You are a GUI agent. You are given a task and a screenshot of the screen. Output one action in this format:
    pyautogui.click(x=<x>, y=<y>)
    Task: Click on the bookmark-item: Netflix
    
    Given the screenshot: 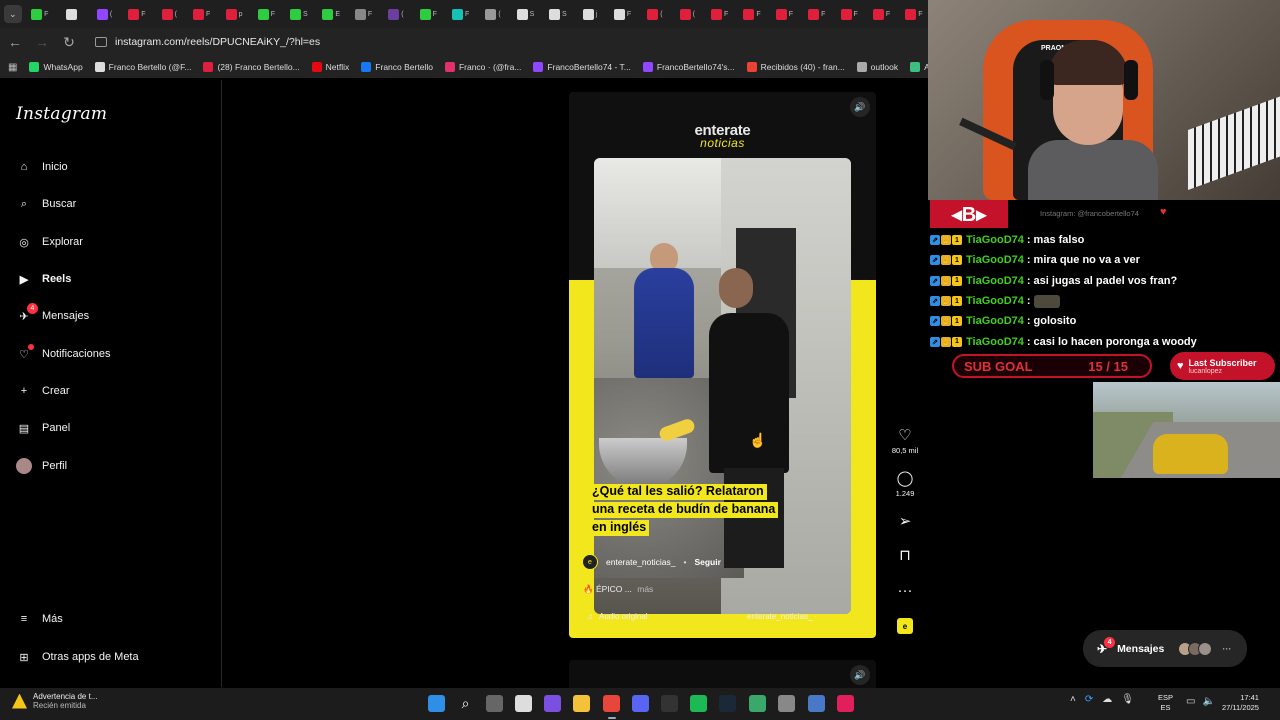 What is the action you would take?
    pyautogui.click(x=330, y=67)
    